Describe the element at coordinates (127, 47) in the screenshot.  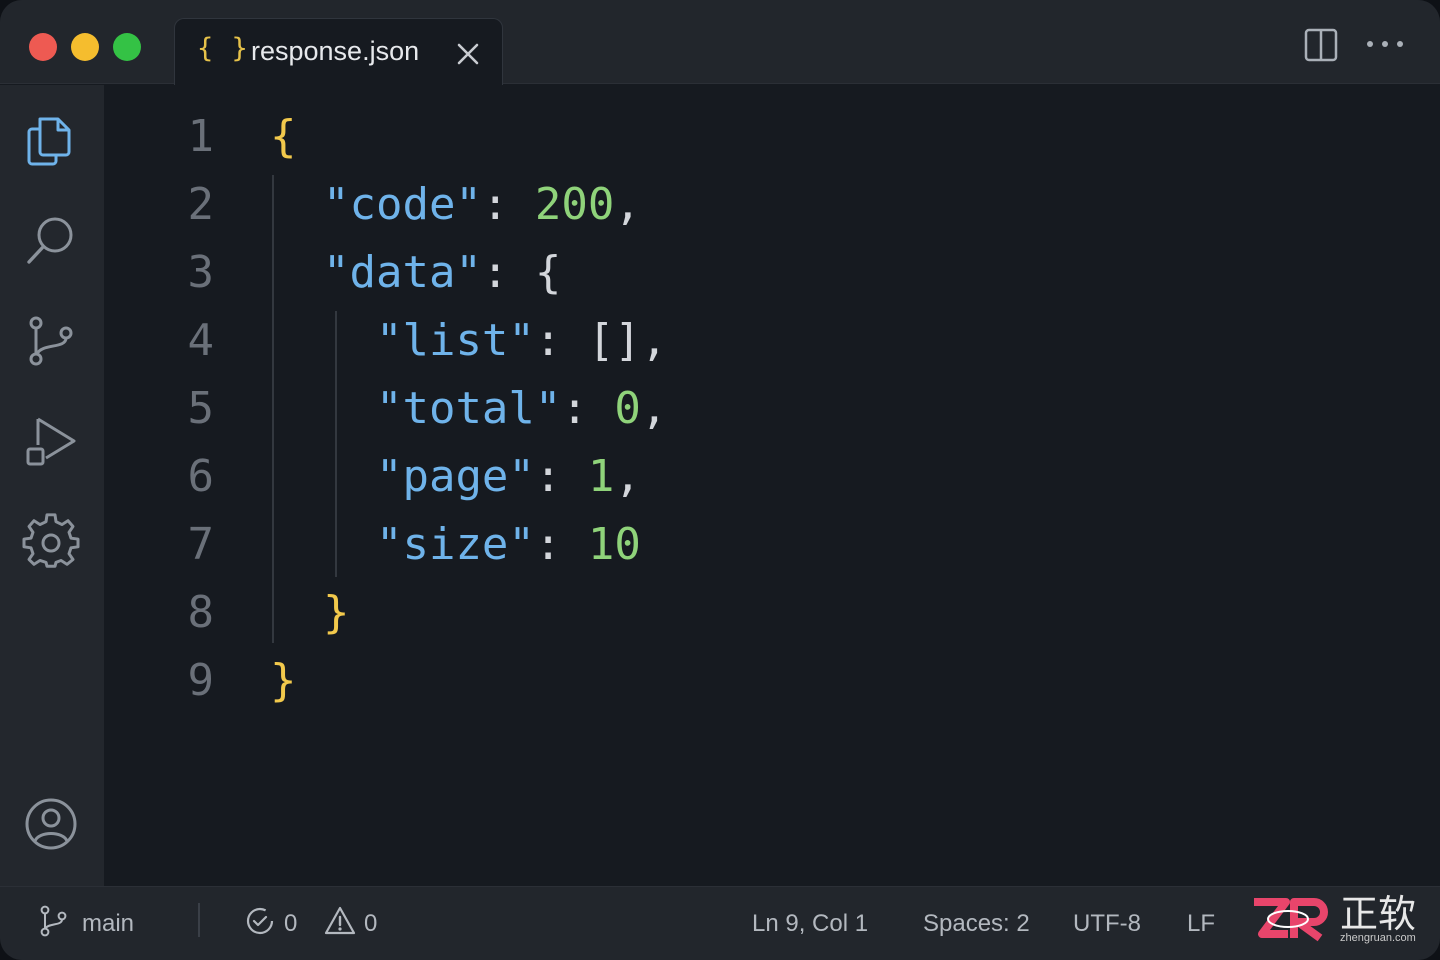
I see `zoom-window-button` at that location.